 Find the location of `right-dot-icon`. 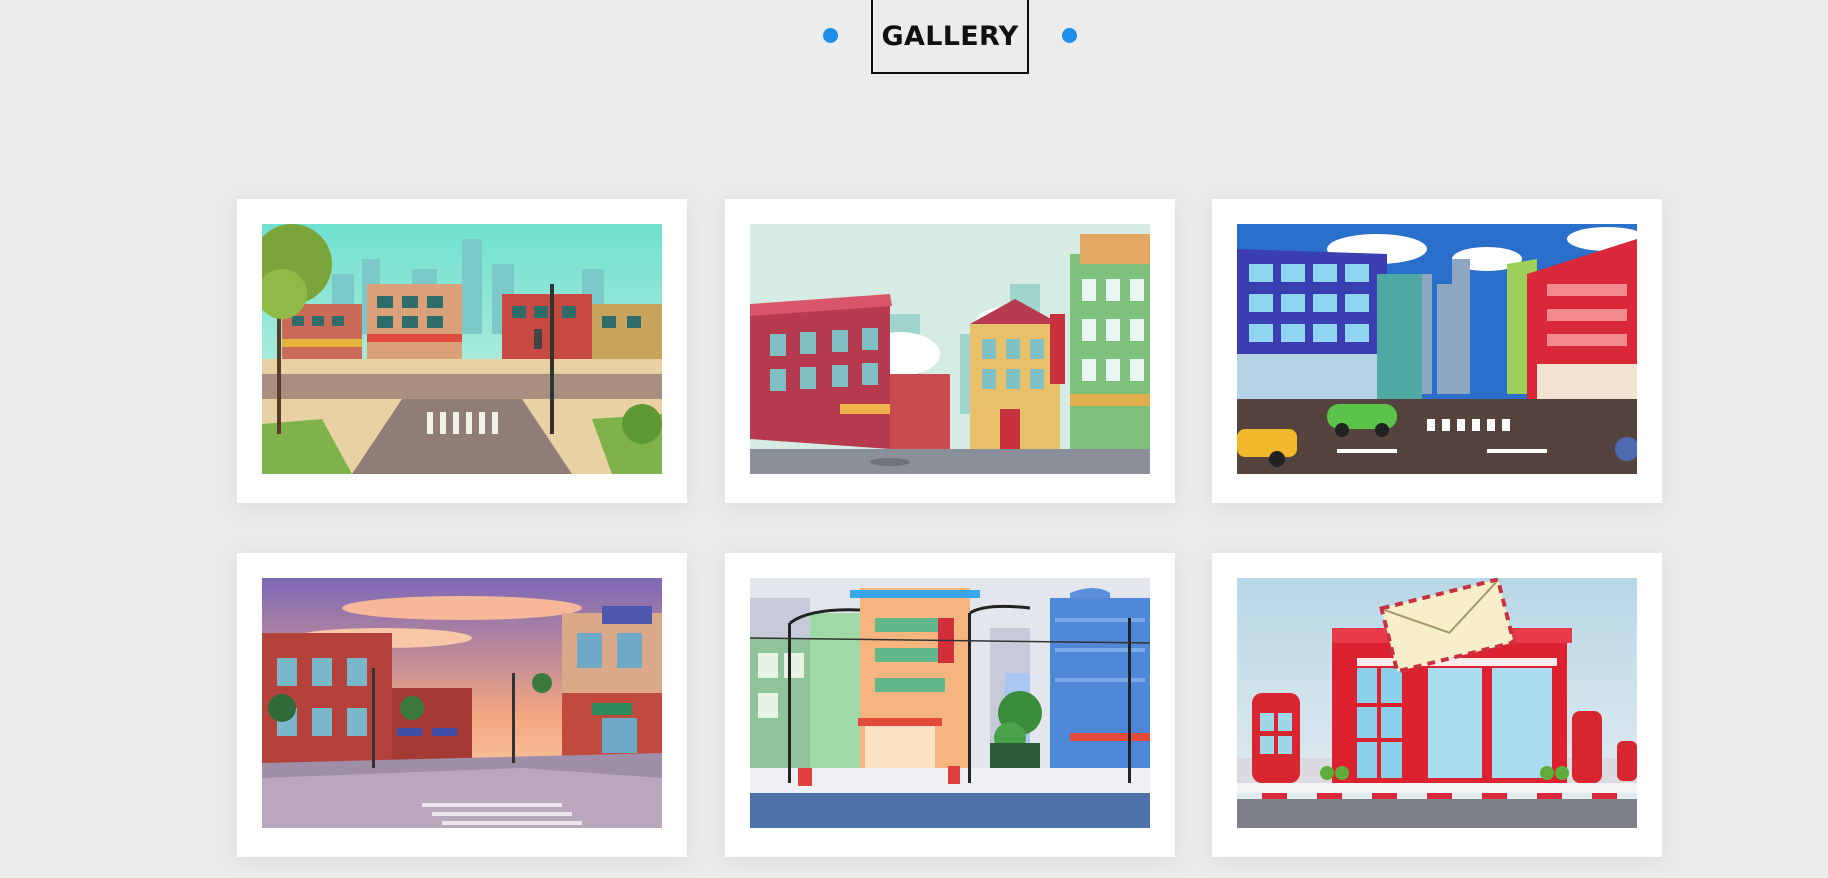

right-dot-icon is located at coordinates (1069, 35).